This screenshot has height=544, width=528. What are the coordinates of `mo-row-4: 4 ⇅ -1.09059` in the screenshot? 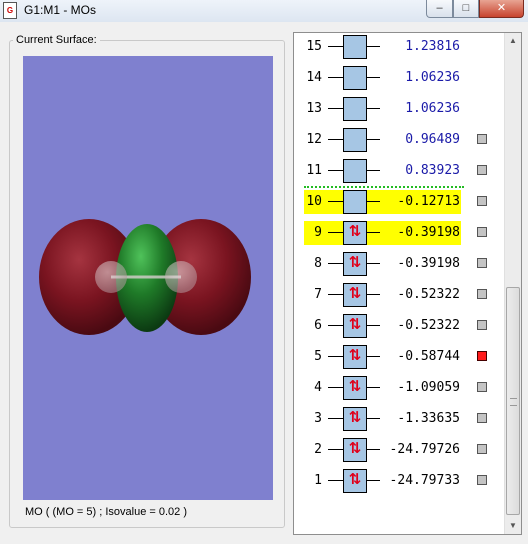 It's located at (399, 388).